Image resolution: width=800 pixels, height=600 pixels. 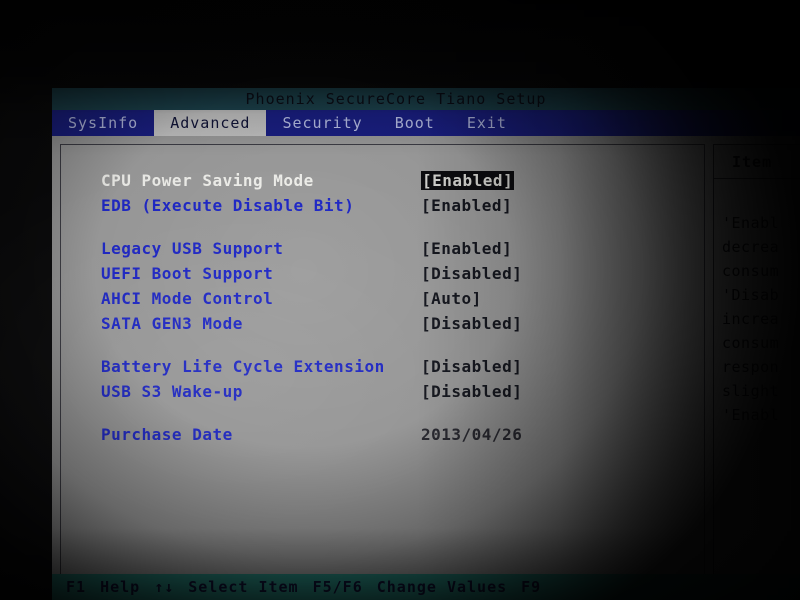 I want to click on setting-value: [Auto], so click(x=451, y=298).